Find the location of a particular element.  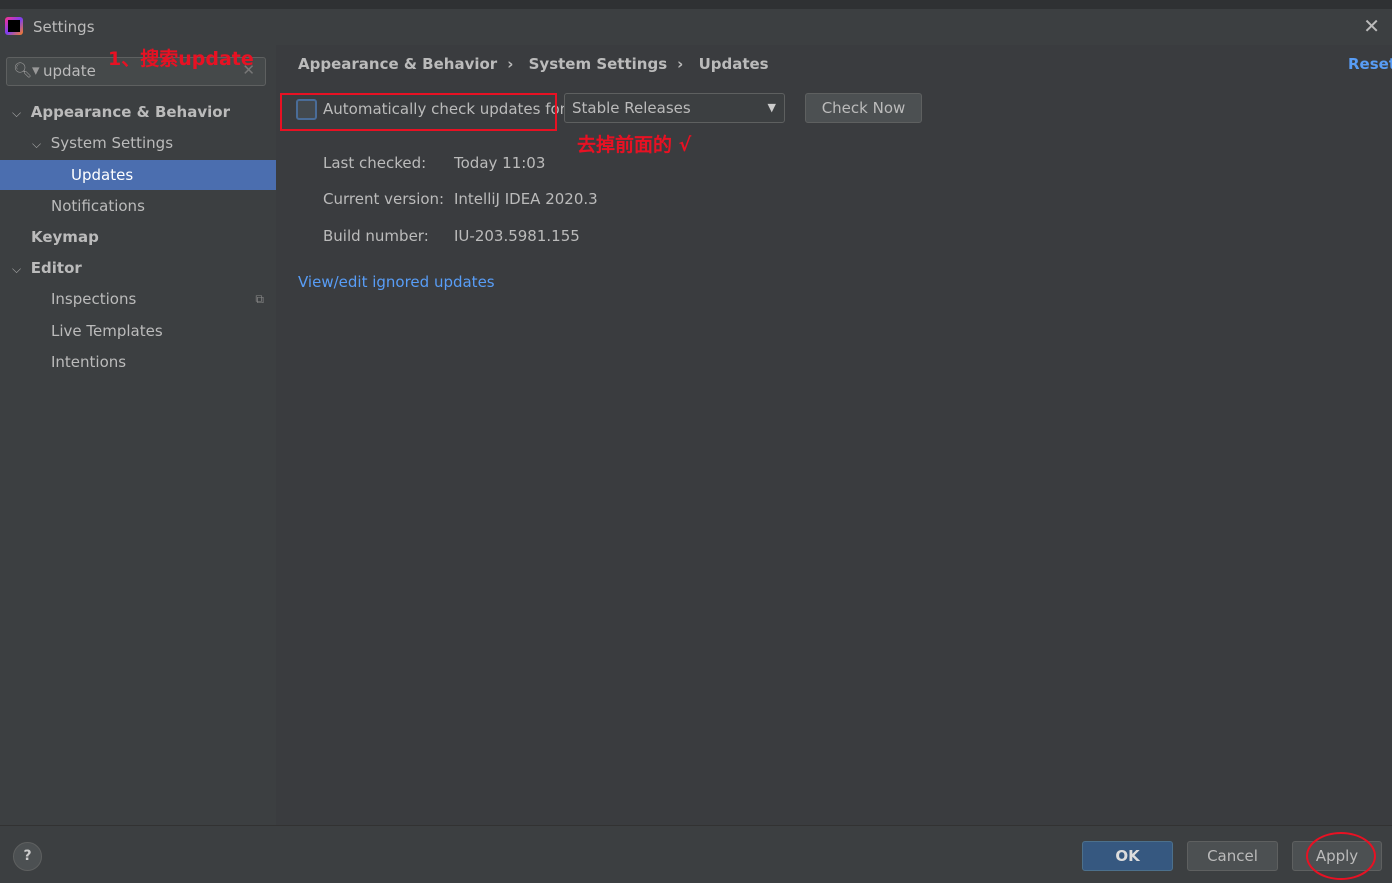

cancel-button: Cancel is located at coordinates (1232, 856).